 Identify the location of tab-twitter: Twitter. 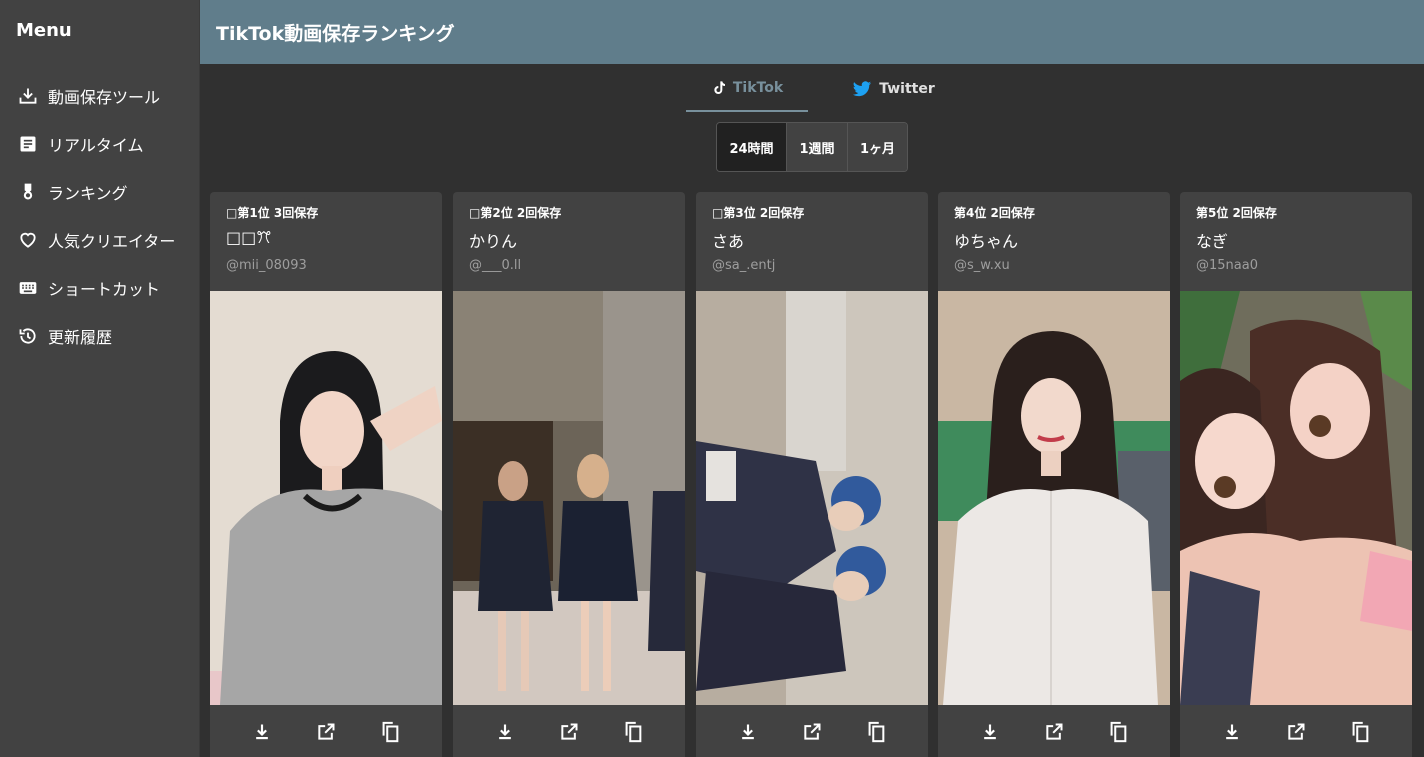
(893, 89).